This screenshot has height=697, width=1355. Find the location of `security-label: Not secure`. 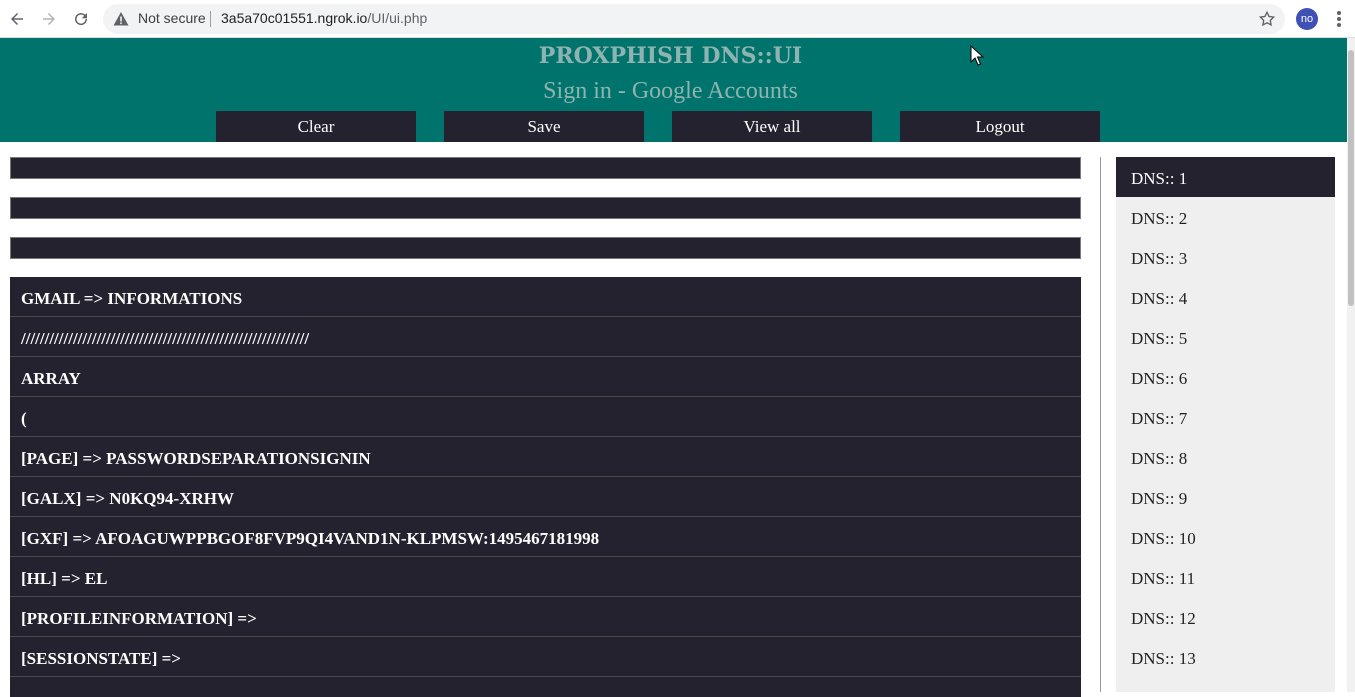

security-label: Not secure is located at coordinates (172, 18).